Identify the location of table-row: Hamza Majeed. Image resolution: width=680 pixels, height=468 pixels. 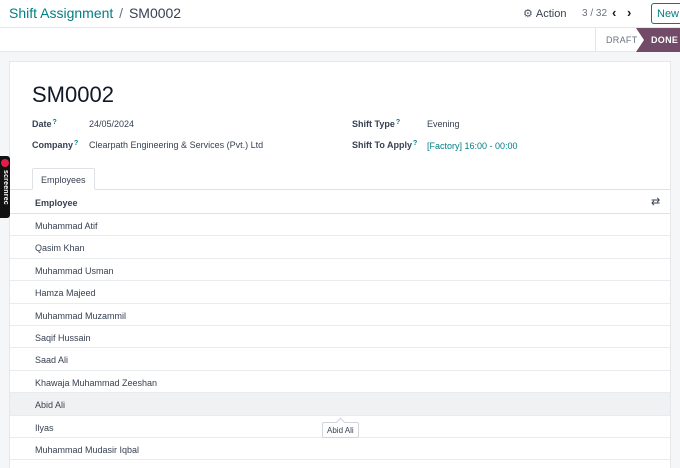
(340, 292).